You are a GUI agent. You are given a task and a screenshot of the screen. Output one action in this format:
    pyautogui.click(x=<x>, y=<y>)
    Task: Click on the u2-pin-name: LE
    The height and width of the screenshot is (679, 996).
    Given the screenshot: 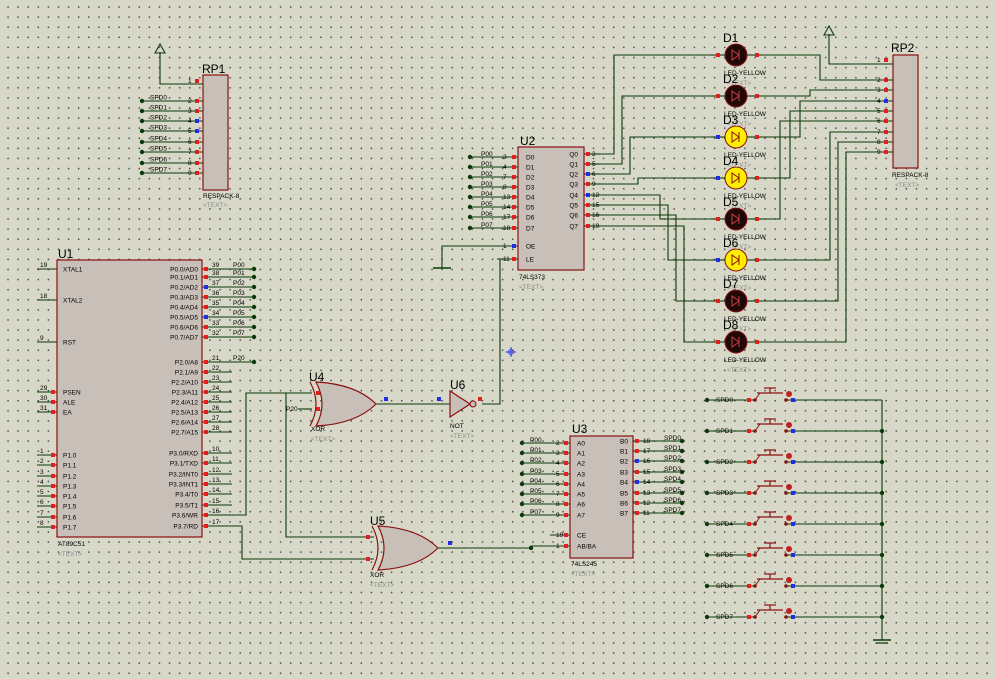 What is the action you would take?
    pyautogui.click(x=530, y=260)
    